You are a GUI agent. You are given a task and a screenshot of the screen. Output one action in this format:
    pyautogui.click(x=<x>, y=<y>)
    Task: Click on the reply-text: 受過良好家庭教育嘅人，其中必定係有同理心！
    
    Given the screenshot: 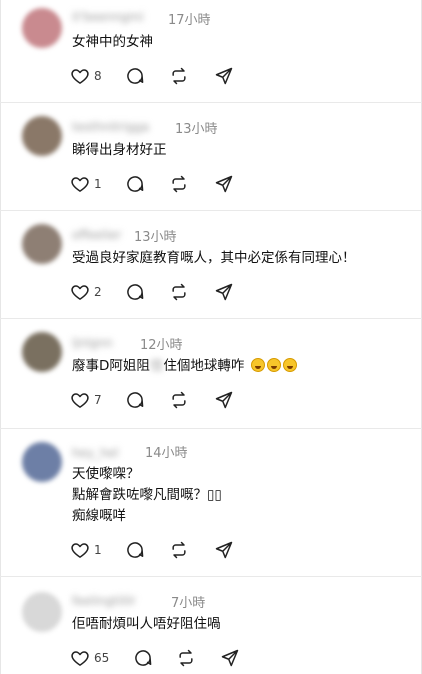 What is the action you would take?
    pyautogui.click(x=214, y=258)
    